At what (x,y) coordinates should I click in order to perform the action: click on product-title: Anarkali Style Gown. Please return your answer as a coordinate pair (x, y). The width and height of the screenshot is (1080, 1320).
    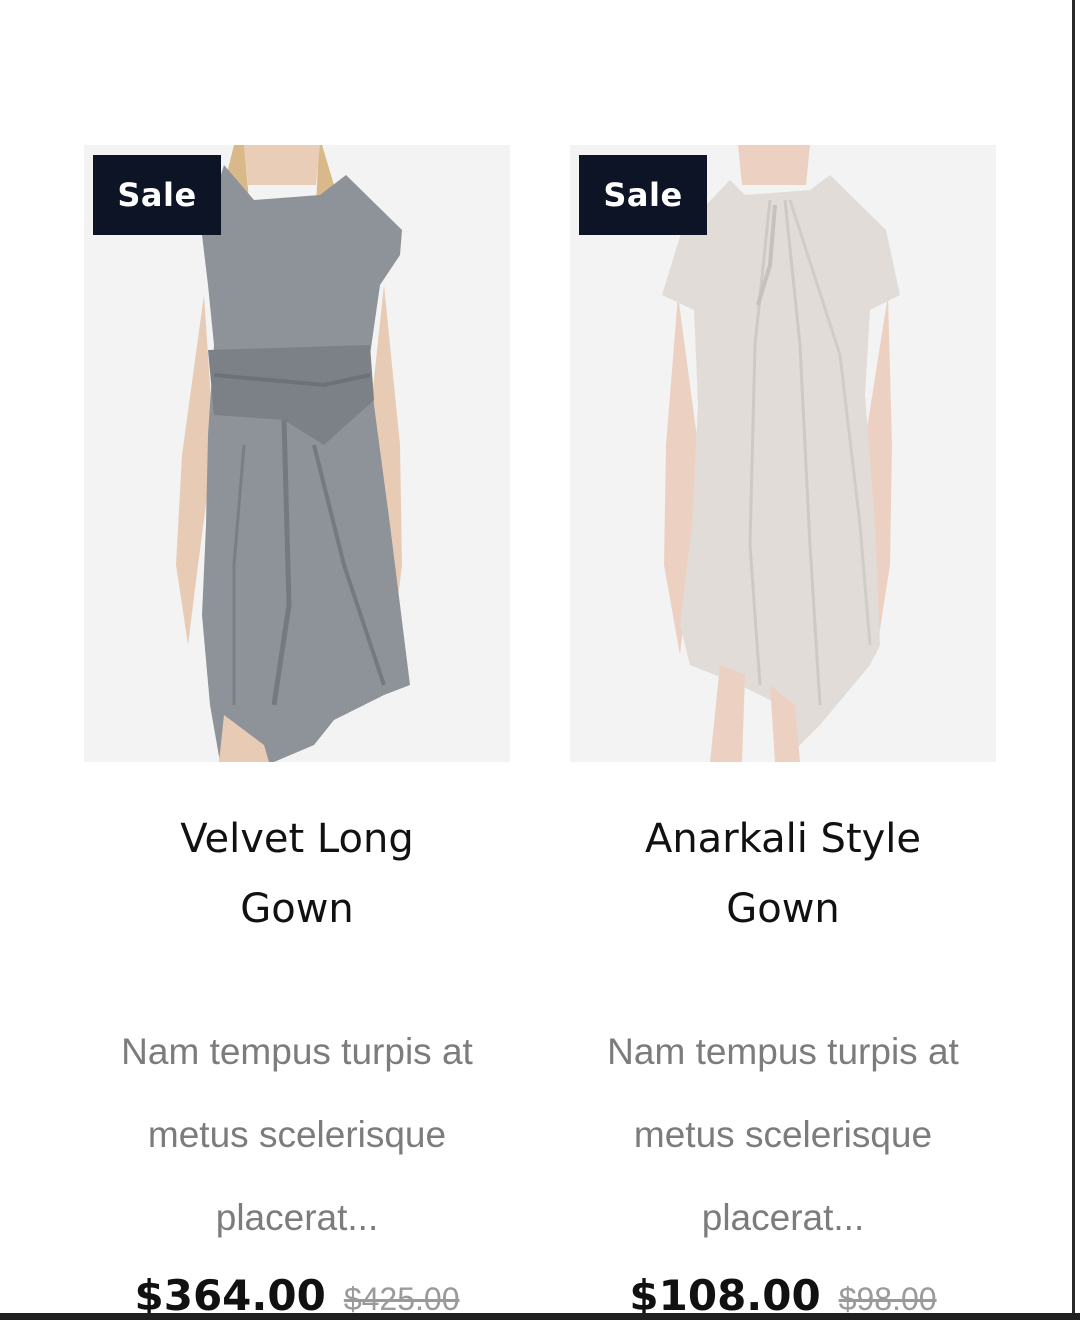
    Looking at the image, I should click on (783, 874).